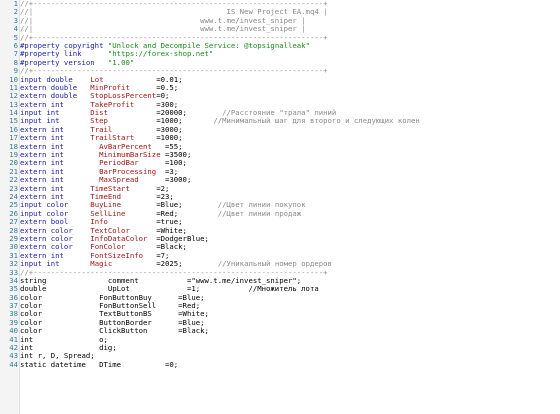 The height and width of the screenshot is (414, 560). I want to click on plain-code: static datetime DTime =0;, so click(99, 364).